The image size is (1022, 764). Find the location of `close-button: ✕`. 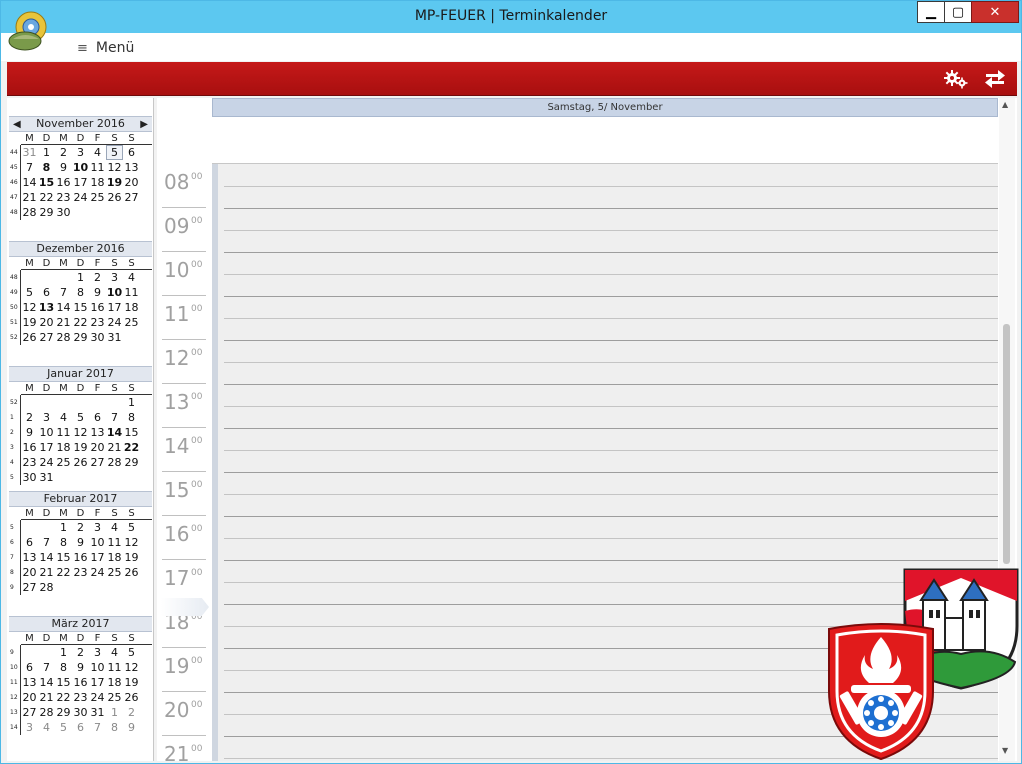

close-button: ✕ is located at coordinates (995, 12).